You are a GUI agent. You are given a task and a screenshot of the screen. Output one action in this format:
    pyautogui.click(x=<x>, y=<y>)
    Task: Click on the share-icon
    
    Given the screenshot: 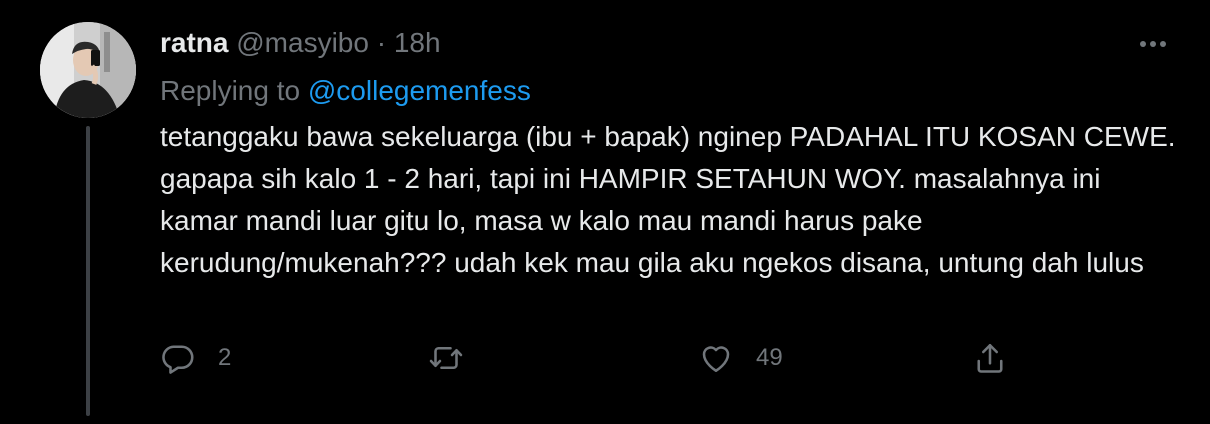 What is the action you would take?
    pyautogui.click(x=990, y=358)
    